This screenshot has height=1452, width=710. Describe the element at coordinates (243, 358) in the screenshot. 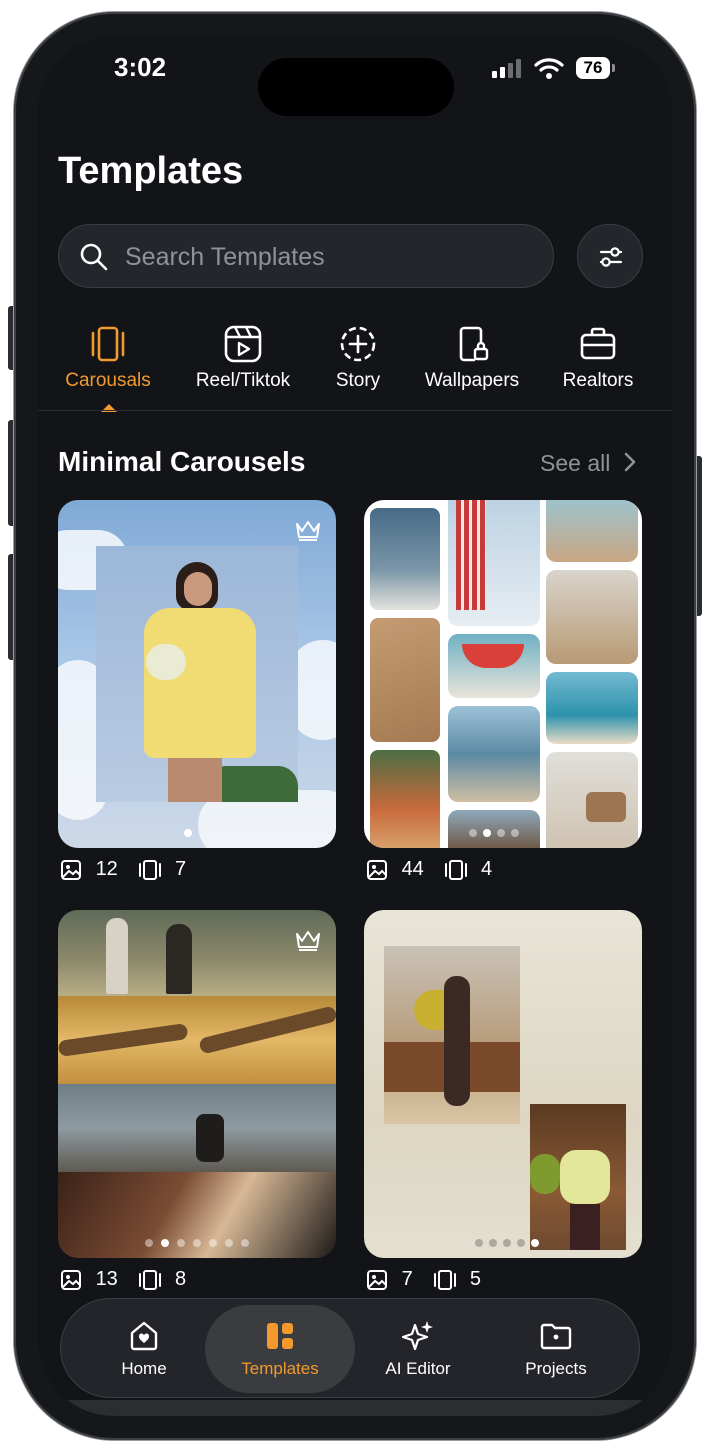

I see `category-reel-tiktok: Reel/Tiktok` at that location.